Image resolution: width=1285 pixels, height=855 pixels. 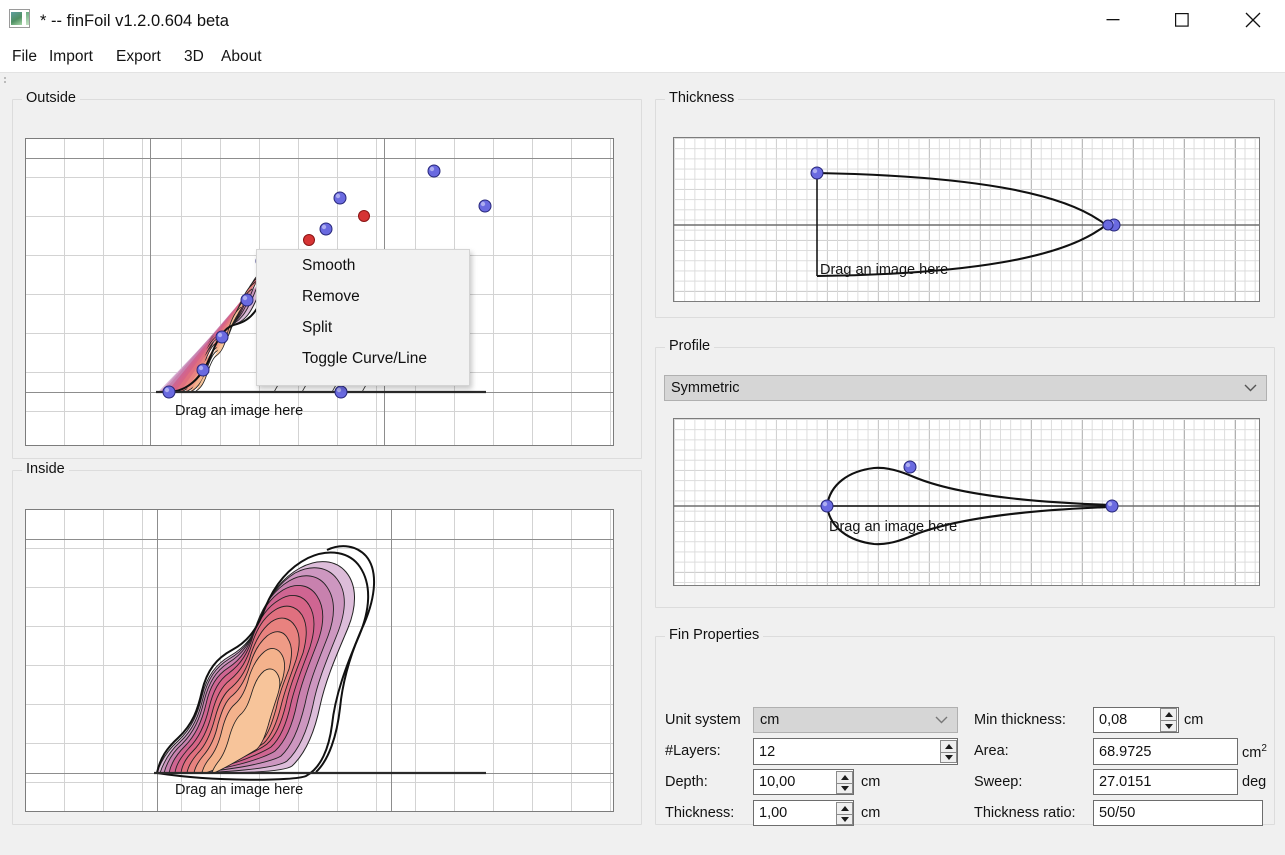 What do you see at coordinates (1264, 748) in the screenshot?
I see `area-unit-exponent: 2` at bounding box center [1264, 748].